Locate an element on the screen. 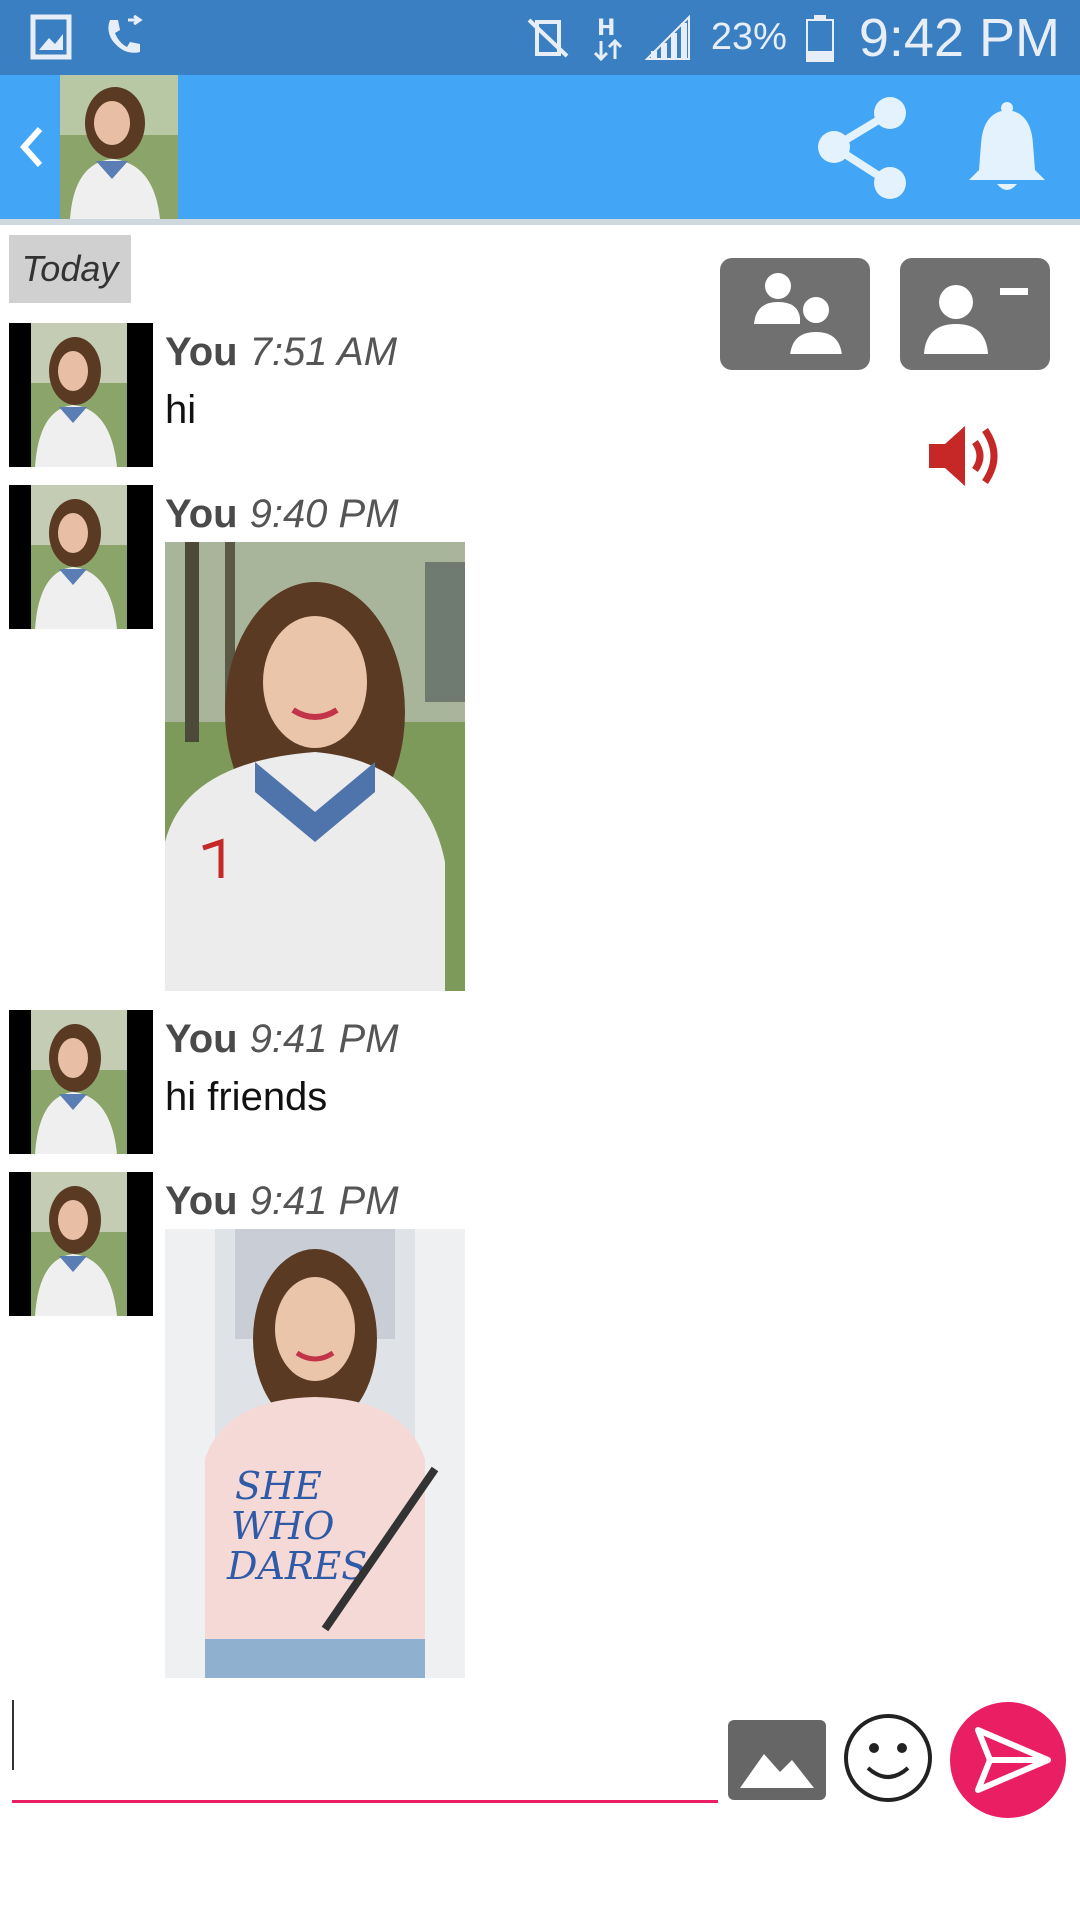 Image resolution: width=1080 pixels, height=1920 pixels. remove-user-button is located at coordinates (975, 314).